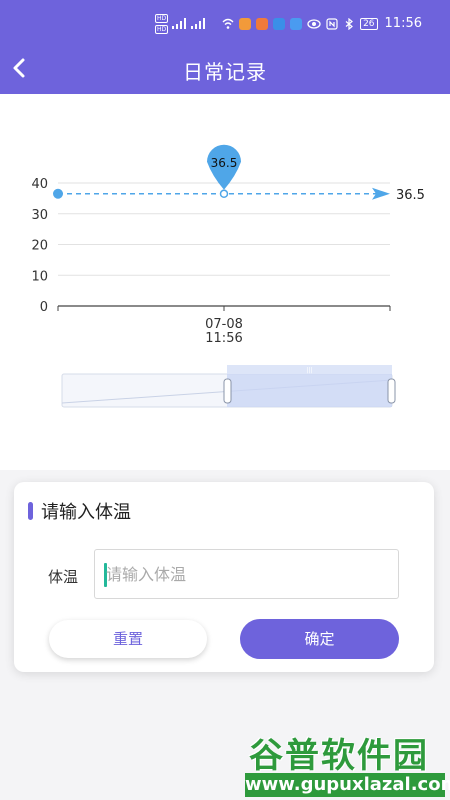 The width and height of the screenshot is (450, 800). What do you see at coordinates (228, 23) in the screenshot?
I see `wifi-icon` at bounding box center [228, 23].